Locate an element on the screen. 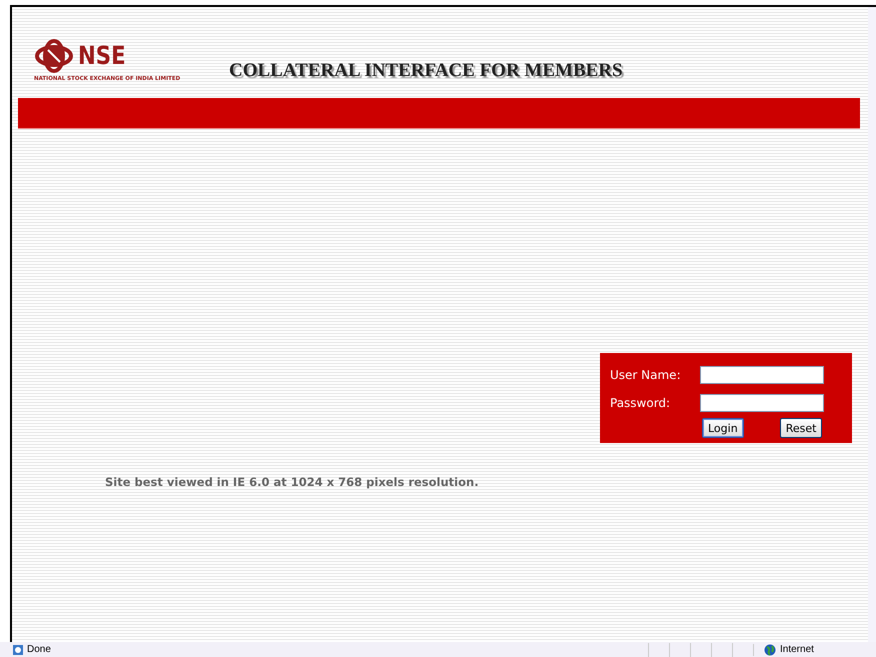 This screenshot has width=876, height=657. globe-icon is located at coordinates (770, 650).